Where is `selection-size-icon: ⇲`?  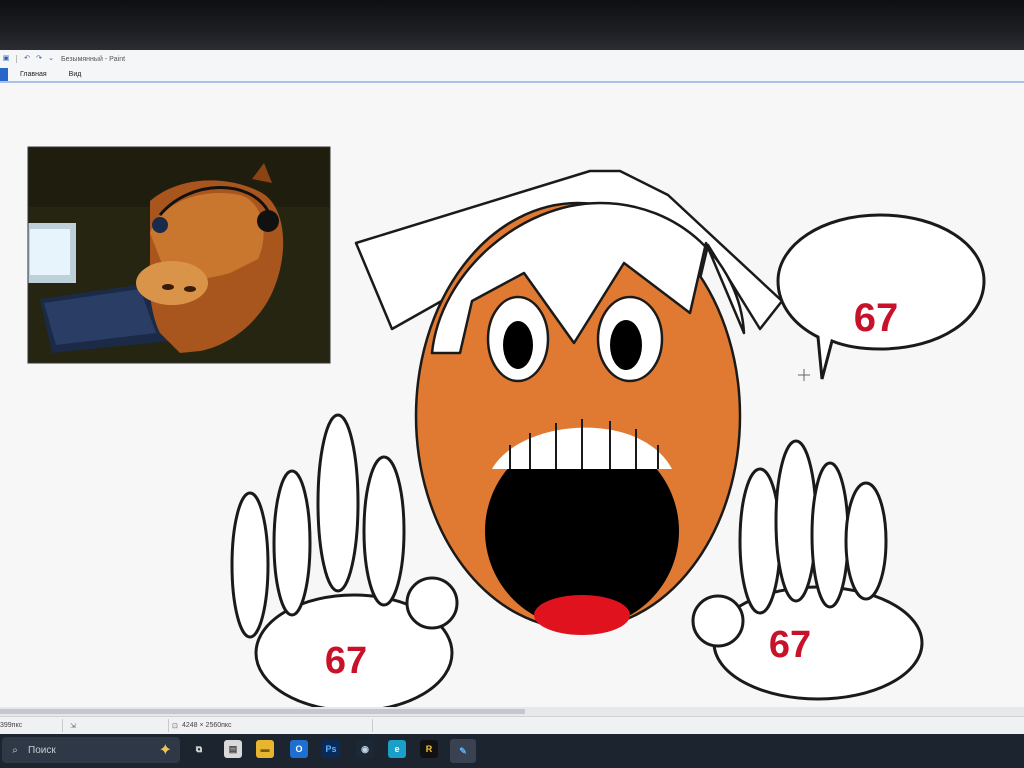
selection-size-icon: ⇲ is located at coordinates (73, 726).